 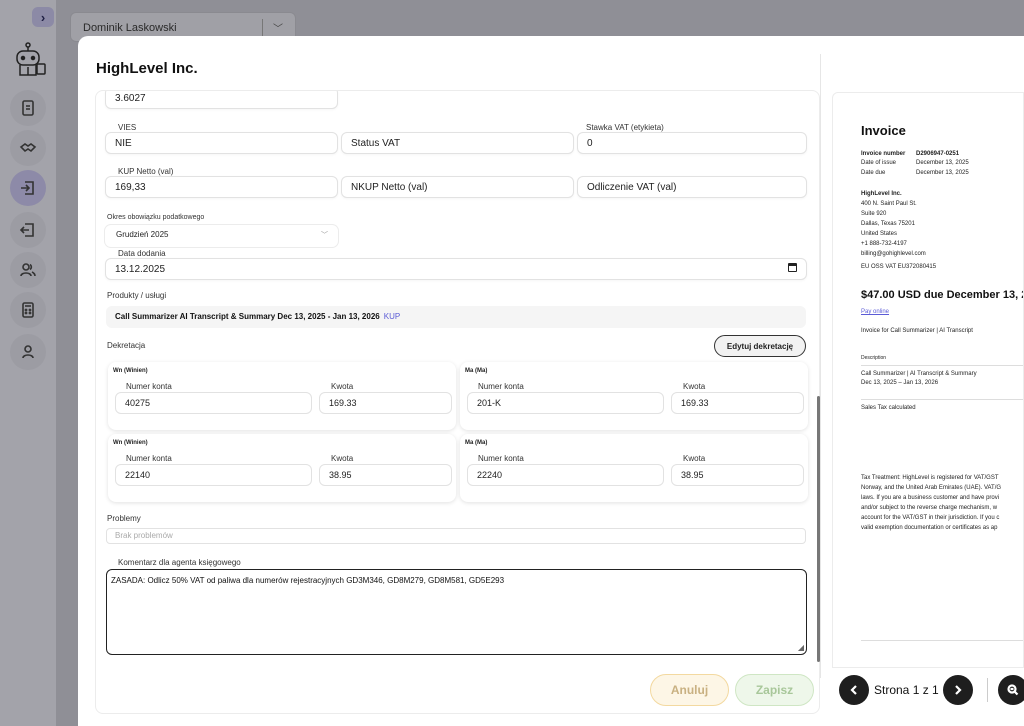 What do you see at coordinates (899, 267) in the screenshot?
I see `vat-number: EU OSS VAT EU372080415` at bounding box center [899, 267].